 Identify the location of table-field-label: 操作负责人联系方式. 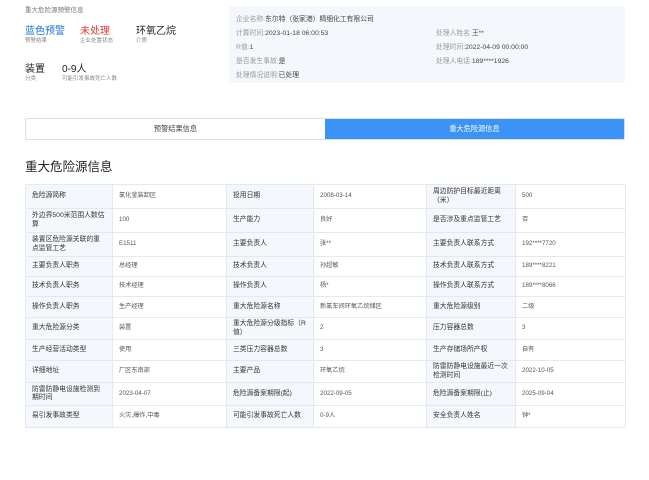
(471, 286).